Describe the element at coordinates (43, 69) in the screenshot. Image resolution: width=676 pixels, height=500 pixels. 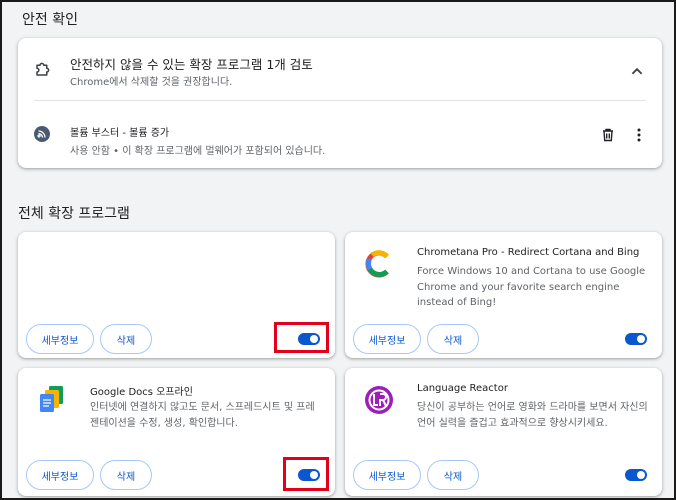
I see `puzzle-icon` at that location.